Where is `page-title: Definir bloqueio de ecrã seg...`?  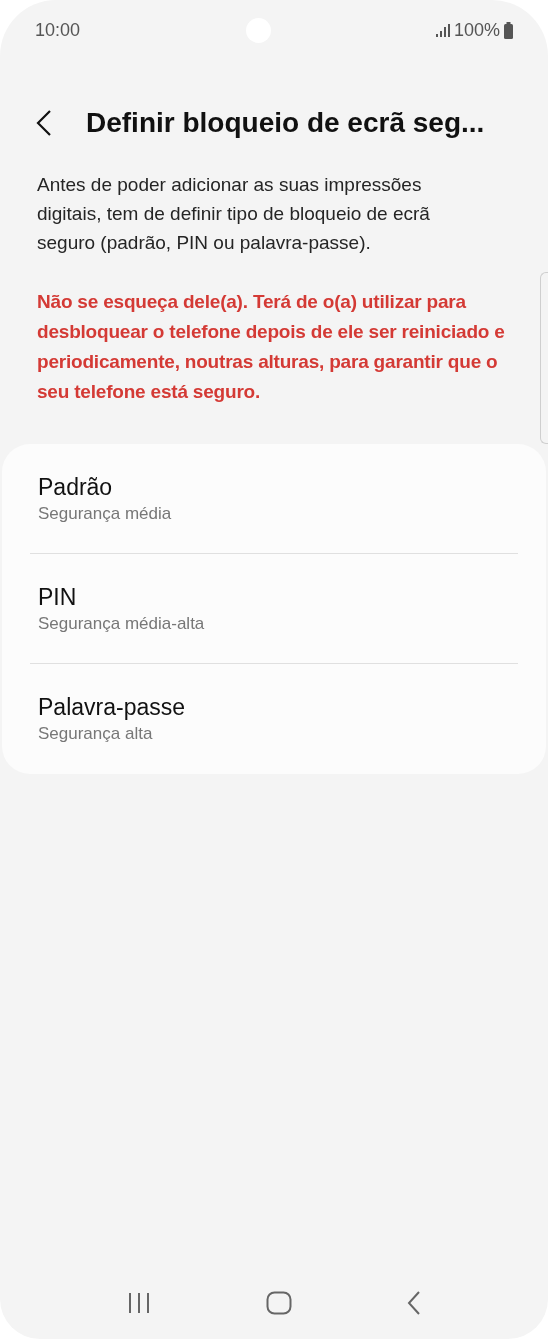 page-title: Definir bloqueio de ecrã seg... is located at coordinates (285, 123).